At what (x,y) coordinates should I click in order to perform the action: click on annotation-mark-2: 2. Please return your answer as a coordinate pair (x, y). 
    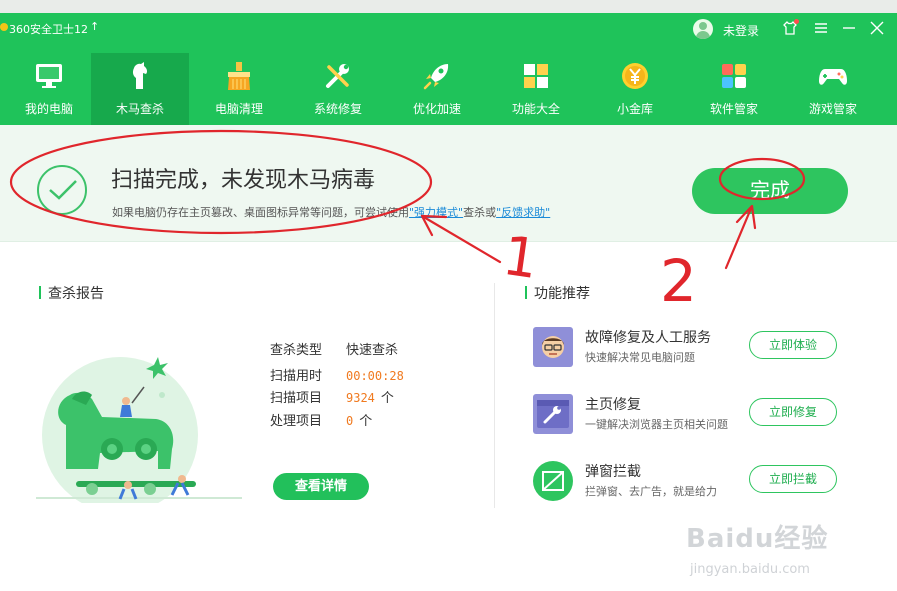
    Looking at the image, I should click on (678, 281).